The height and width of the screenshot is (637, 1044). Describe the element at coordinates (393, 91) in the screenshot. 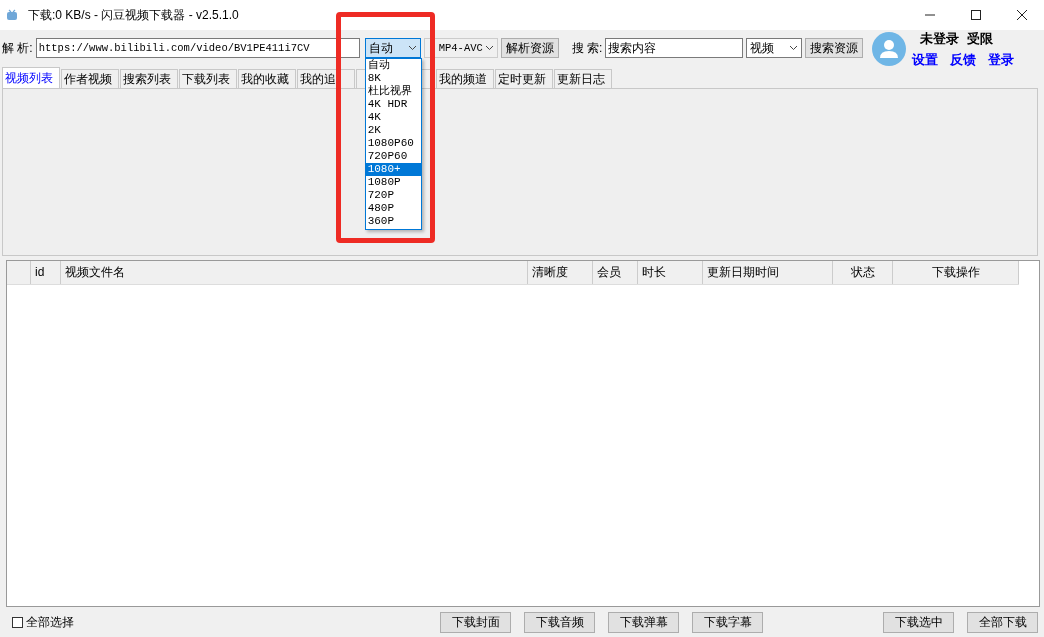

I see `dropdown-option: 杜比视界` at that location.